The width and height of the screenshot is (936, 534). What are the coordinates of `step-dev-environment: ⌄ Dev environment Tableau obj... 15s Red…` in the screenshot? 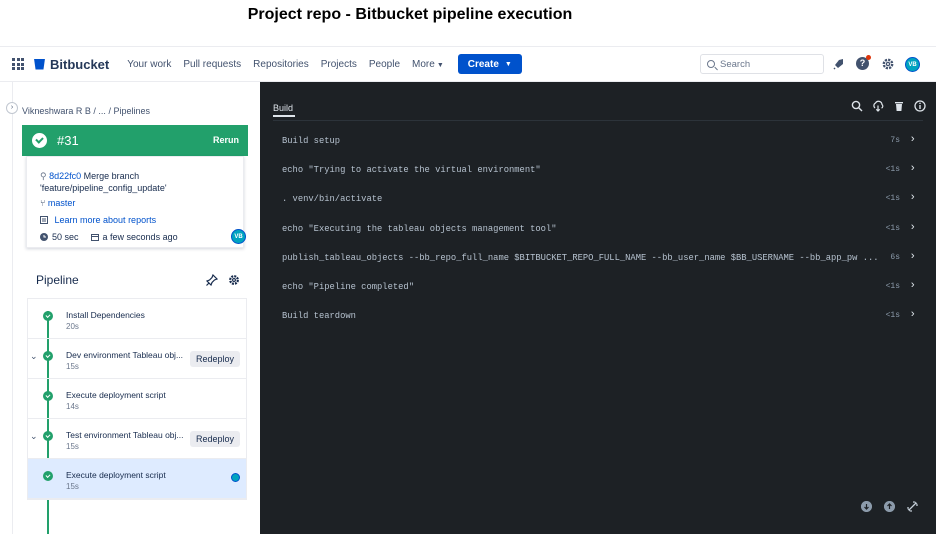 It's located at (137, 359).